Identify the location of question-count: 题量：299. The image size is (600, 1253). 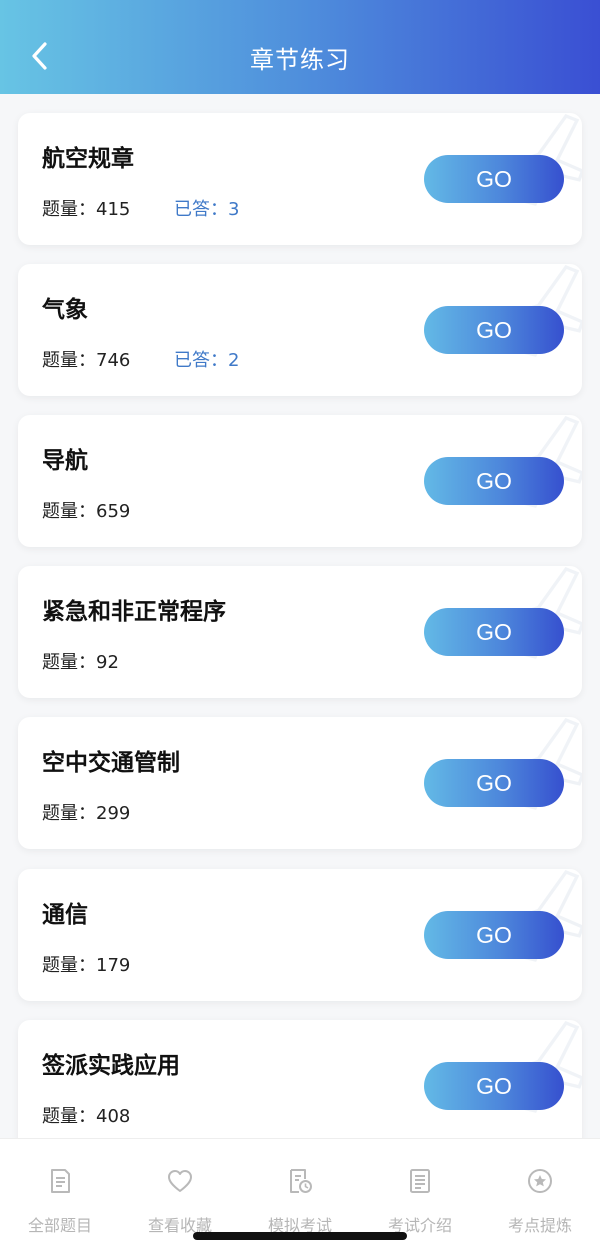
(86, 813).